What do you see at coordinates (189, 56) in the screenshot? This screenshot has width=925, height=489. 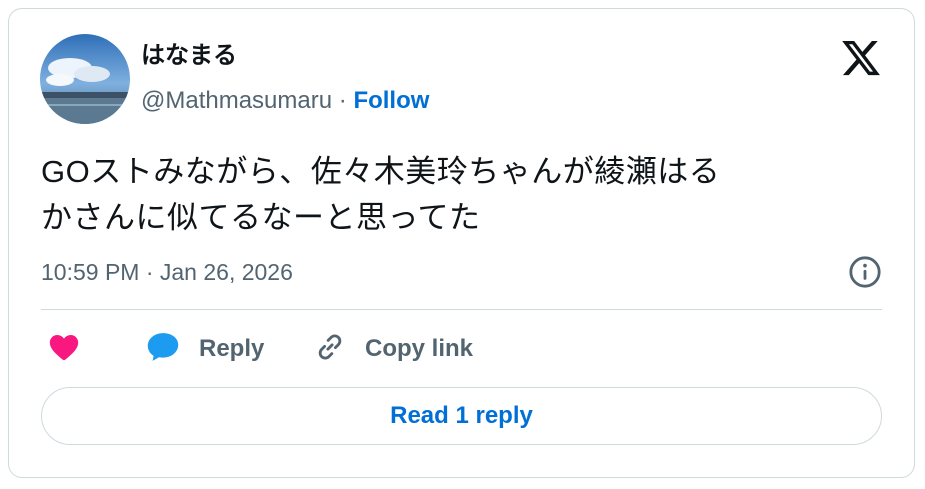 I see `display-name: はなまる` at bounding box center [189, 56].